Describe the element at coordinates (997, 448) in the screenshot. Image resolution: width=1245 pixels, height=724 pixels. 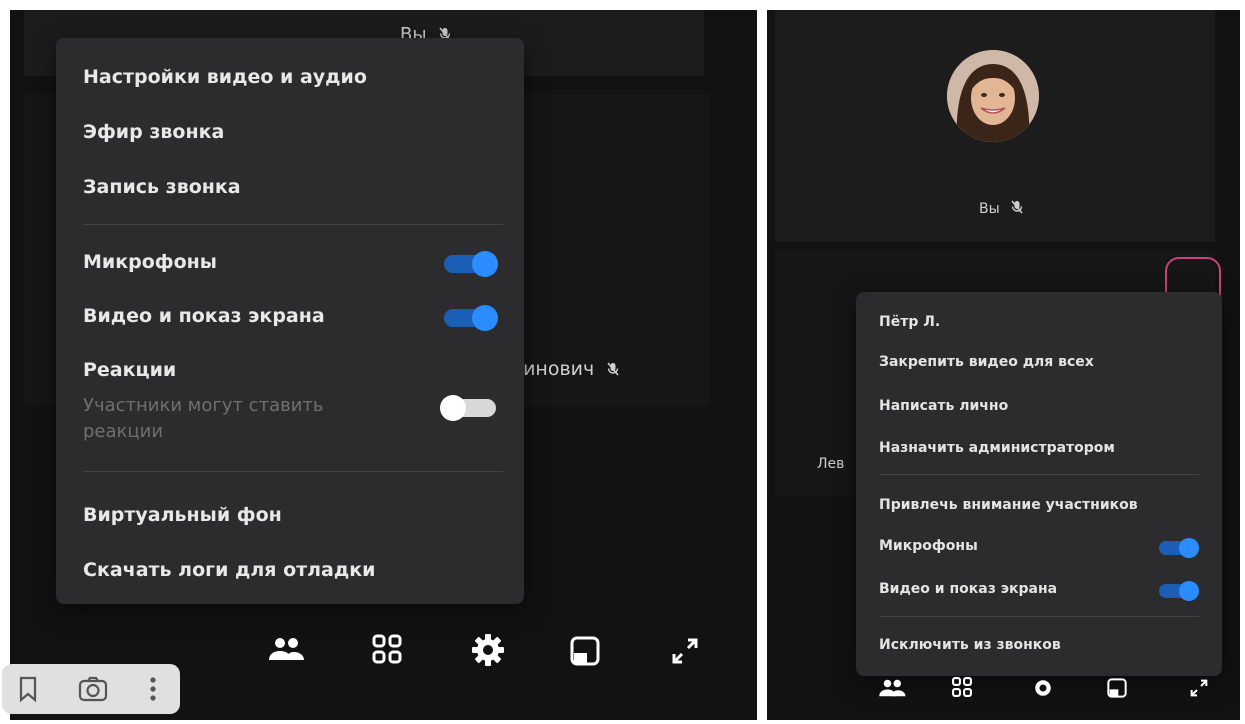
I see `menu-item-make-admin: Назначить администратором` at that location.